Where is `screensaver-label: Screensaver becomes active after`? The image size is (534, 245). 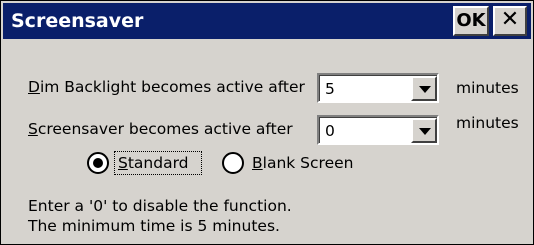 screensaver-label: Screensaver becomes active after is located at coordinates (160, 129).